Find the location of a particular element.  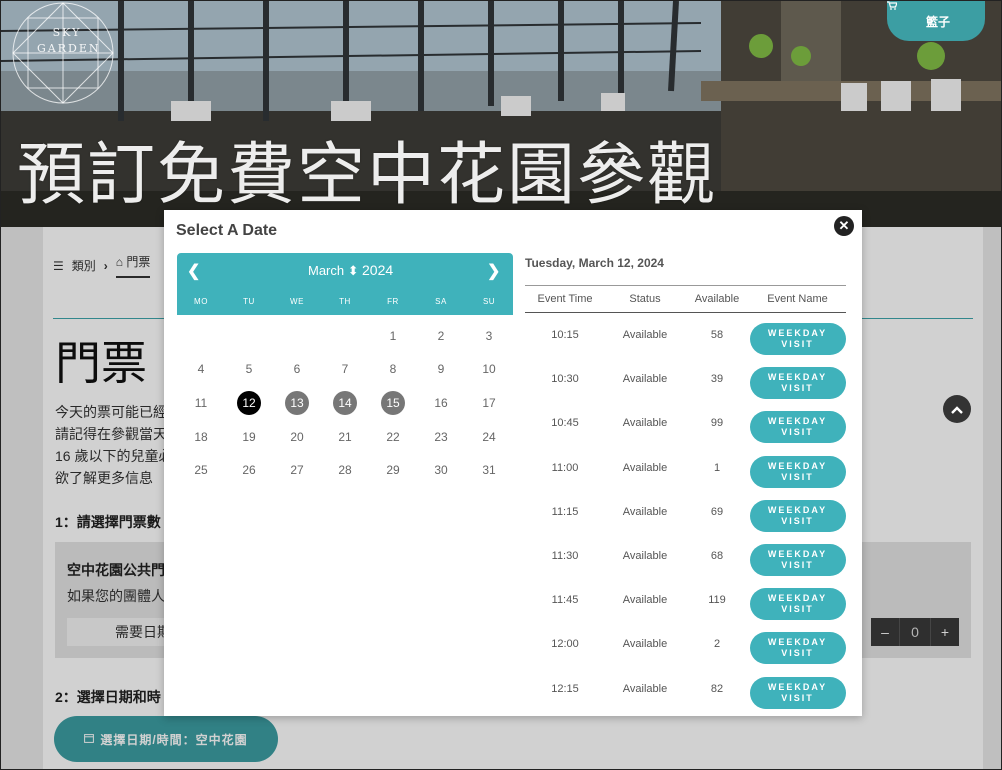

calendar-day: 14 is located at coordinates (345, 403).